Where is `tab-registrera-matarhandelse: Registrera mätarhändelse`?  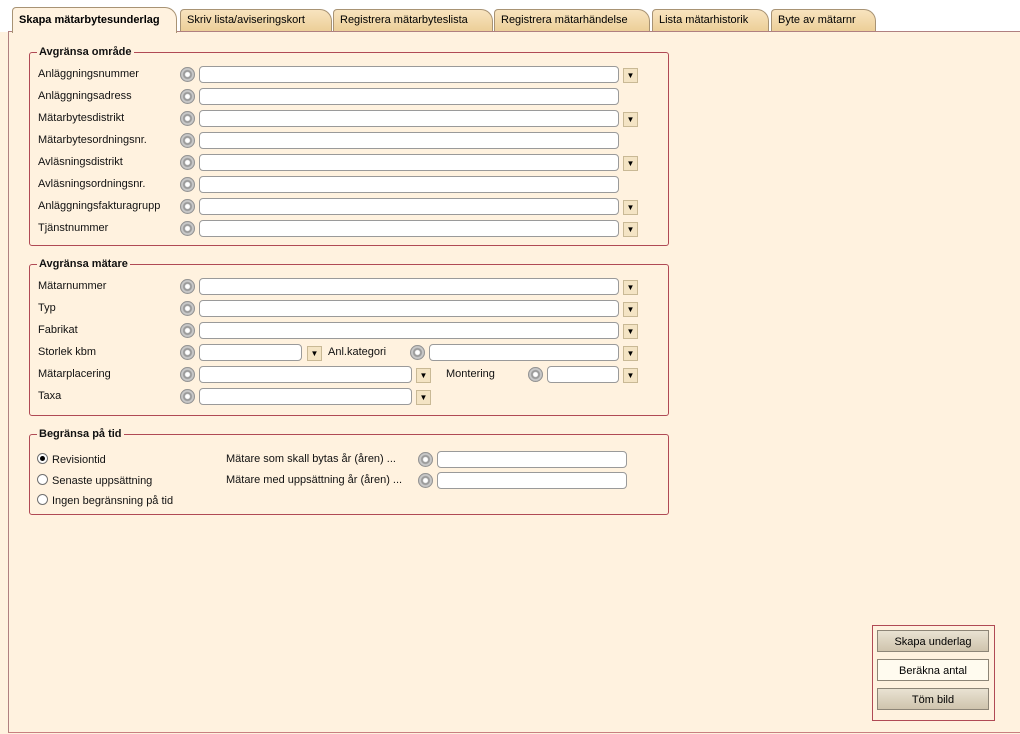
tab-registrera-matarhandelse: Registrera mätarhändelse is located at coordinates (572, 20).